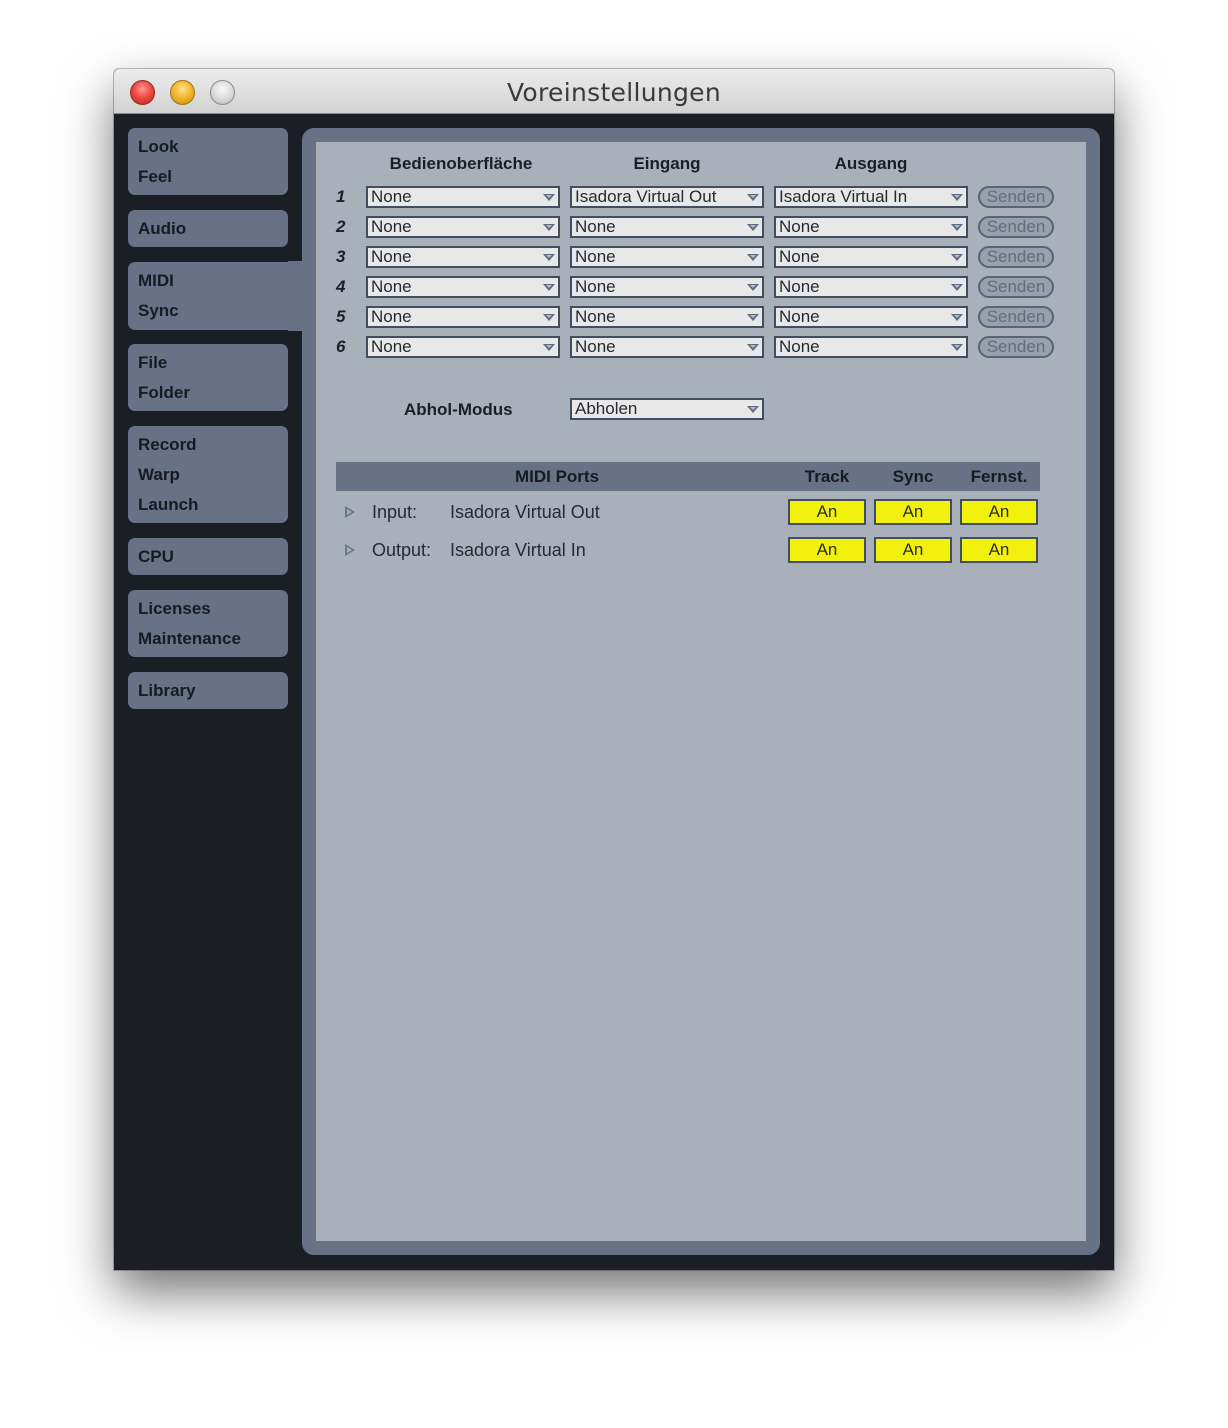  I want to click on sidebar-item-record-warp-launch: Record Warp Launch, so click(208, 474).